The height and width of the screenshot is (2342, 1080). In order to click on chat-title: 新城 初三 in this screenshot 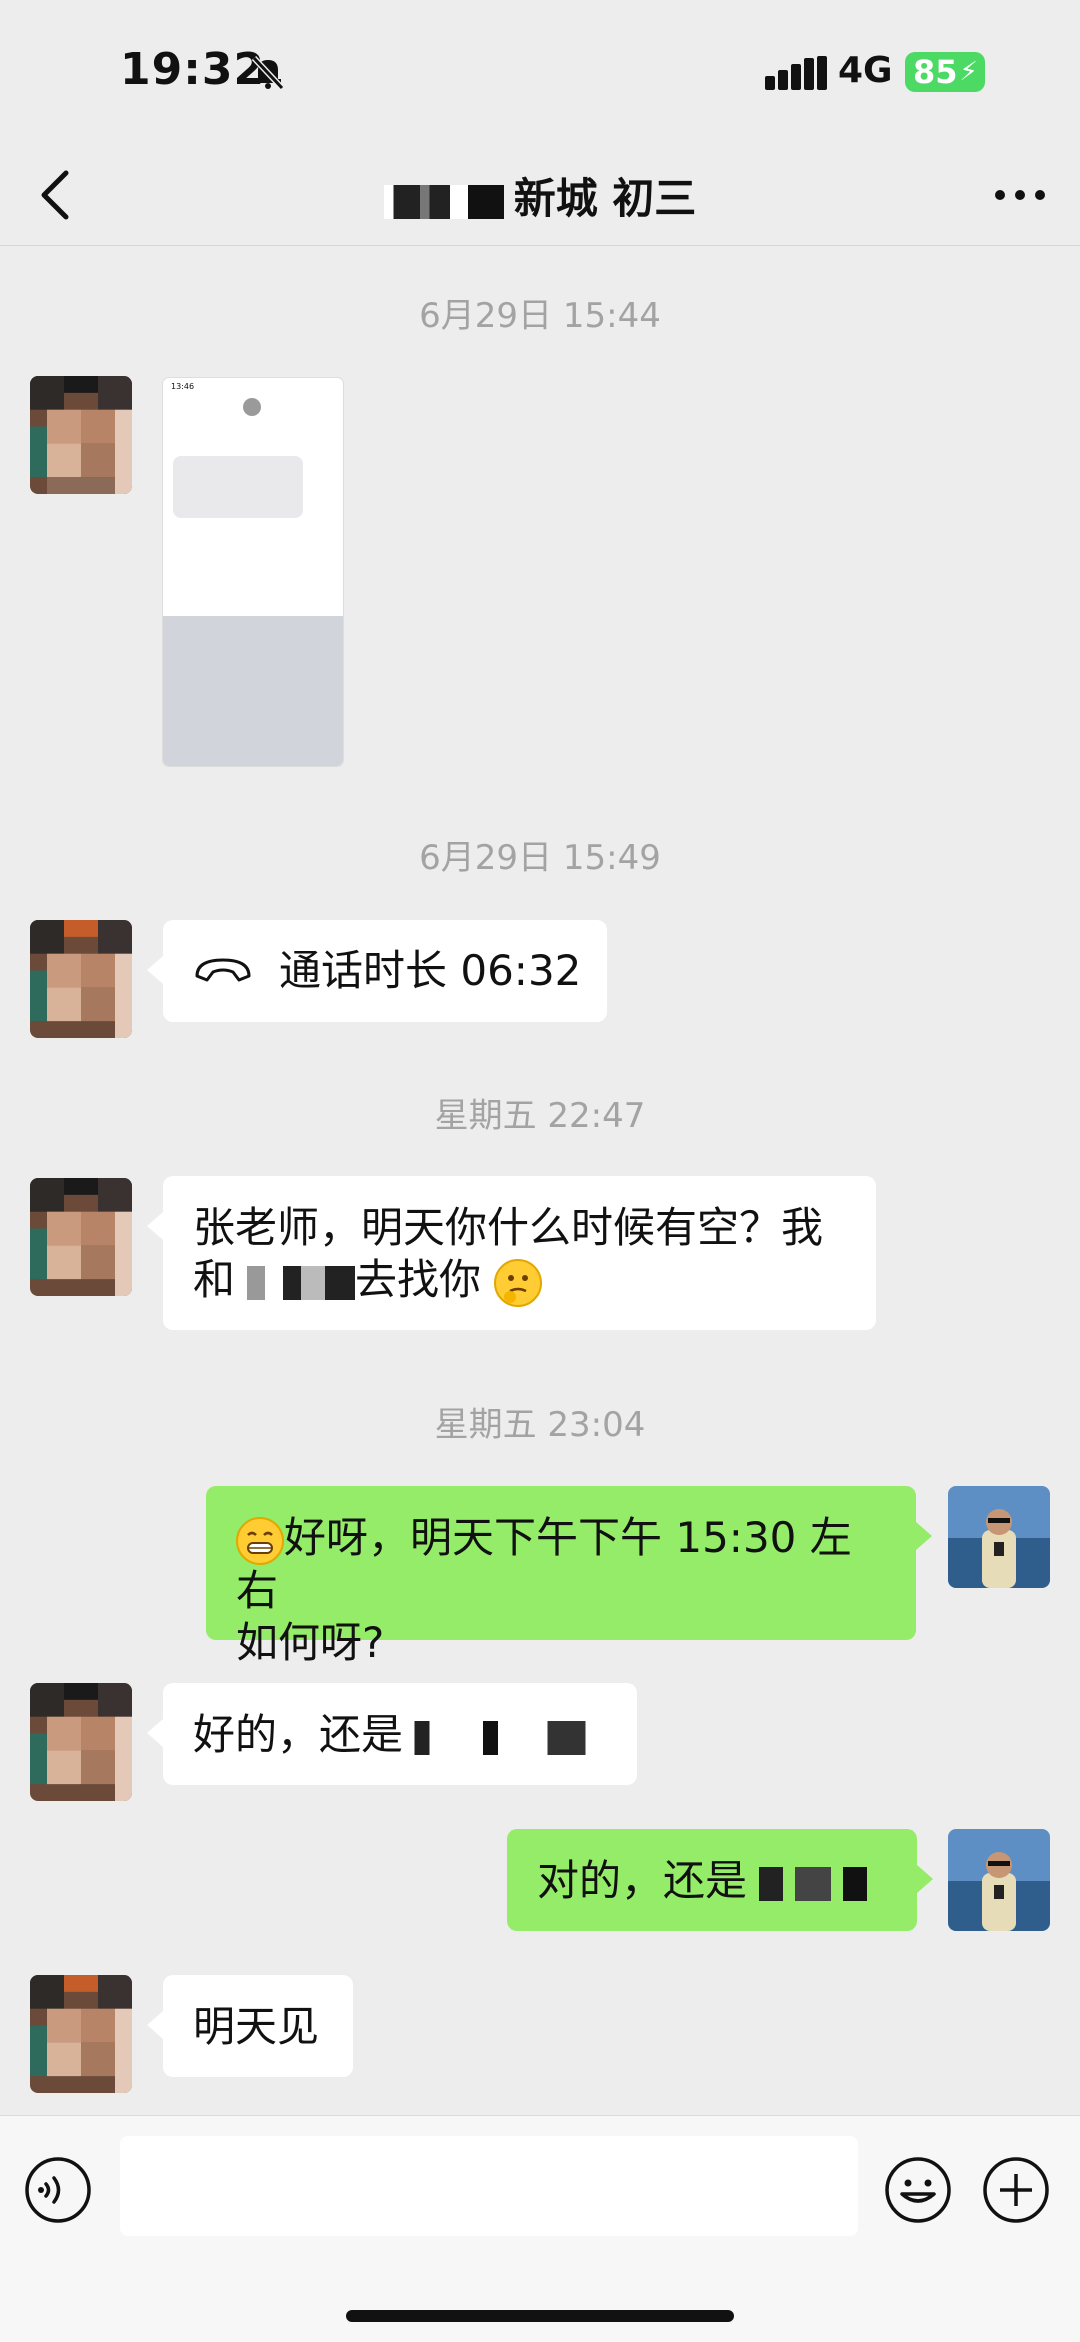, I will do `click(540, 195)`.